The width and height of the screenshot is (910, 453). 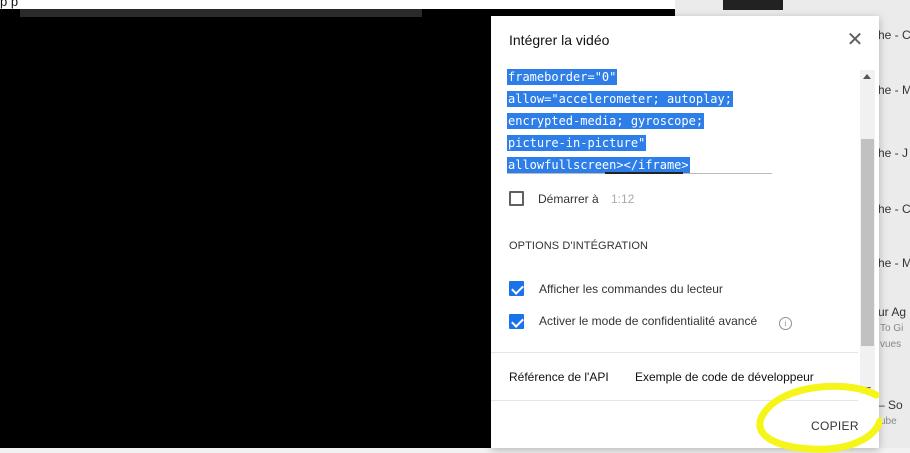 I want to click on related-title: – So, so click(x=890, y=405).